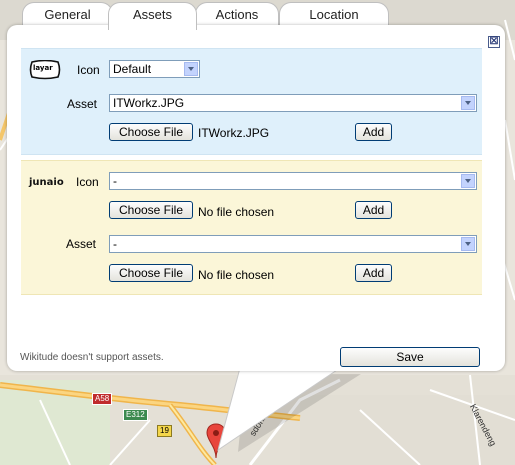 This screenshot has width=515, height=465. What do you see at coordinates (115, 181) in the screenshot?
I see `junaio-icon-select-value: -` at bounding box center [115, 181].